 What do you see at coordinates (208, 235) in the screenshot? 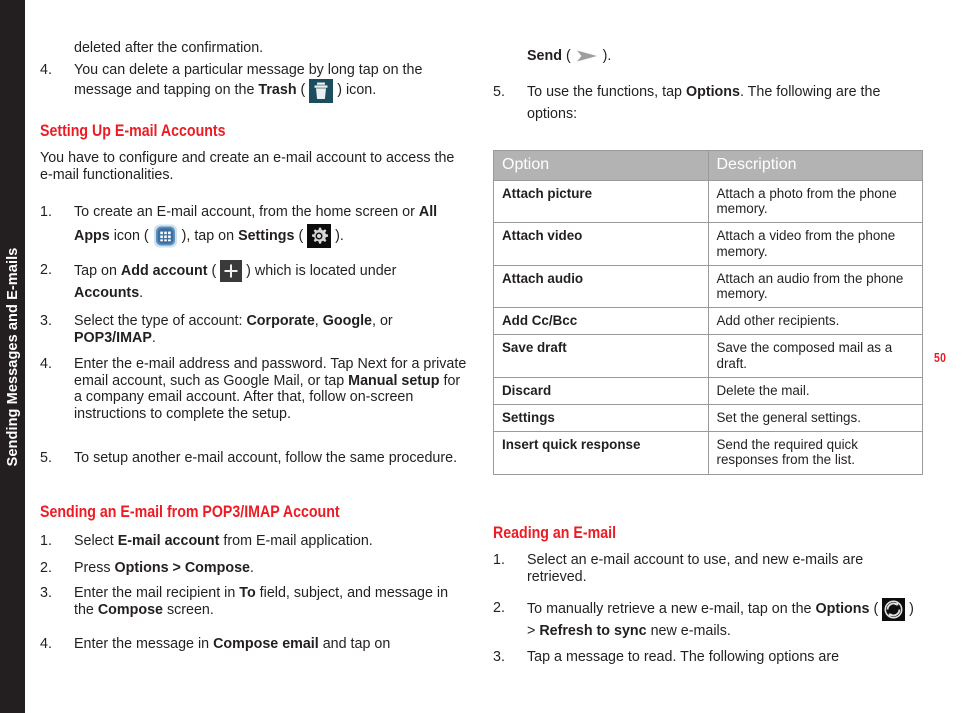
I see `list-item-text: ), tap on` at bounding box center [208, 235].